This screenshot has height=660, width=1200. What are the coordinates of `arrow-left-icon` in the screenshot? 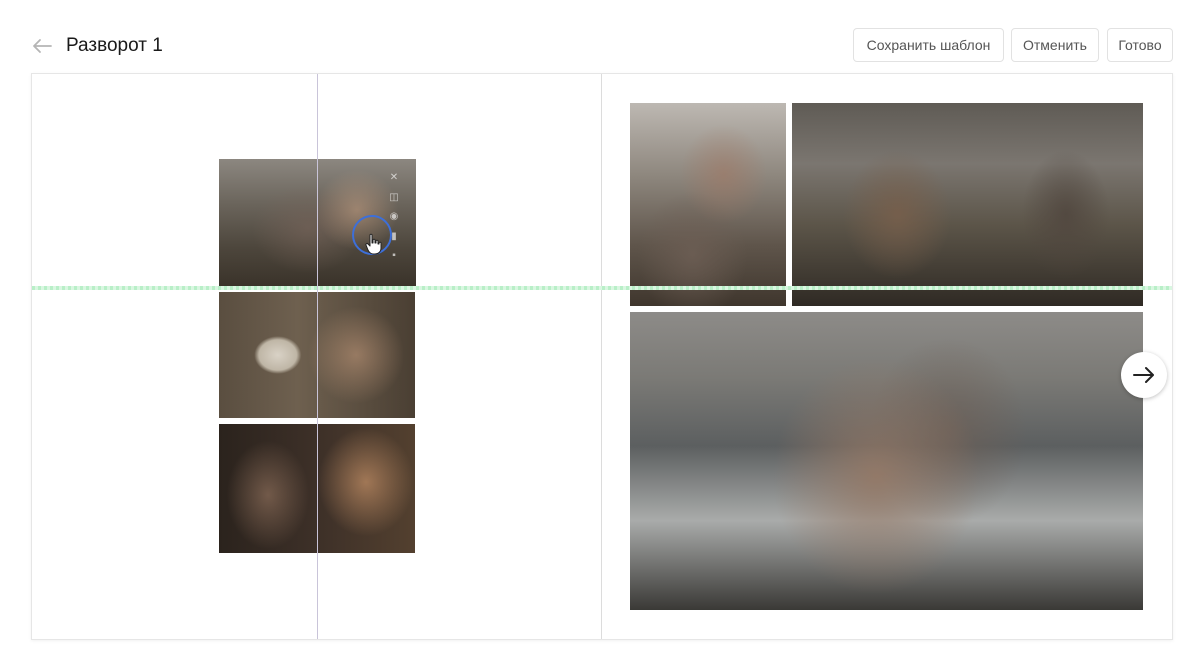 It's located at (42, 46).